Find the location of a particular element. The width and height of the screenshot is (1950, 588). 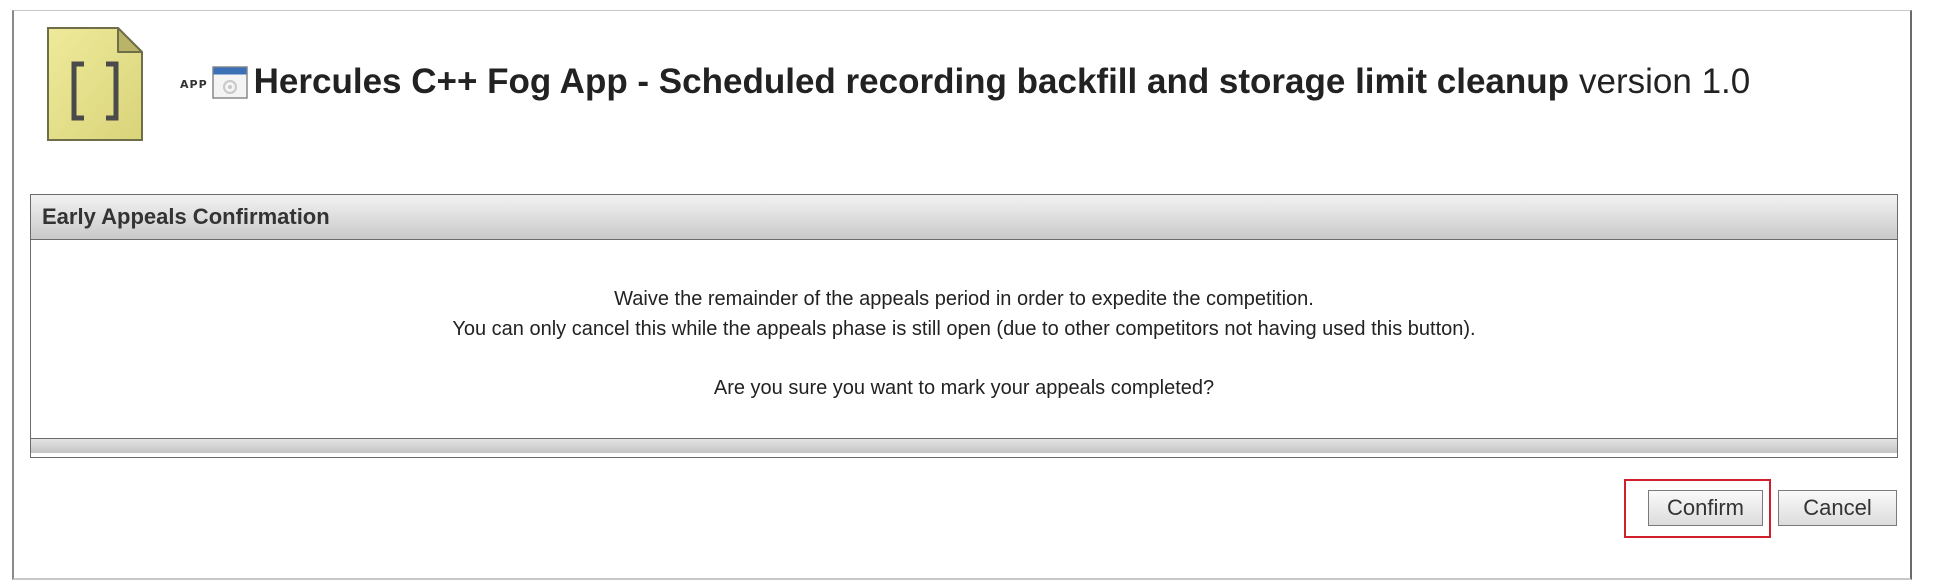

panel-header: Early Appeals Confirmation is located at coordinates (964, 217).